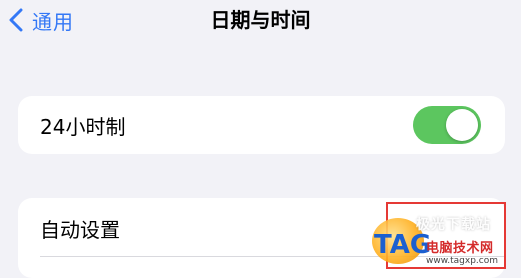  What do you see at coordinates (83, 126) in the screenshot?
I see `setting-label-24-hour: 24小时制` at bounding box center [83, 126].